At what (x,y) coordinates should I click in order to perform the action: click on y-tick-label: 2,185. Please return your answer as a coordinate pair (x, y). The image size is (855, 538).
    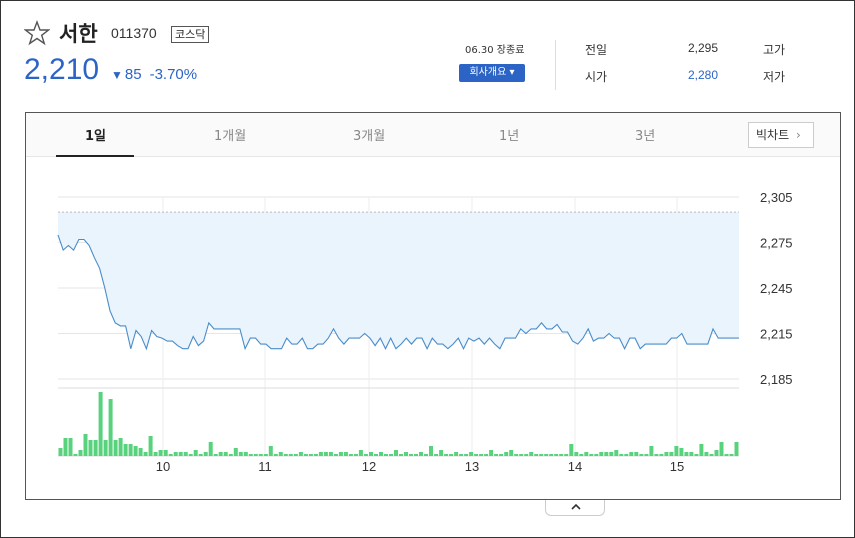
    Looking at the image, I should click on (776, 379).